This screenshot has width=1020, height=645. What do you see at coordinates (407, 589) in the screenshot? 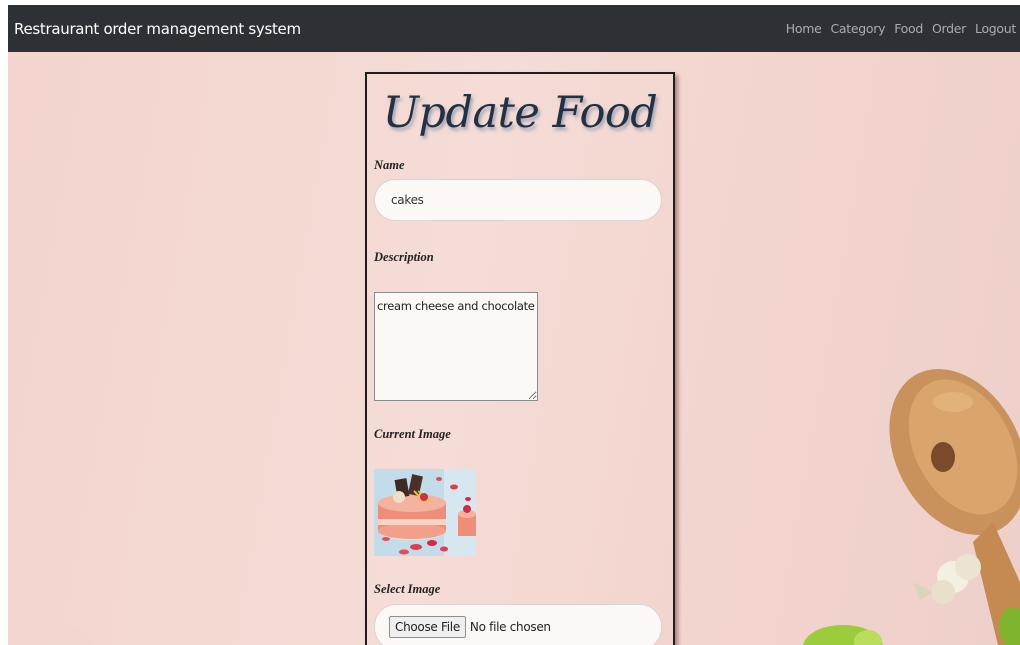
I see `select-image-label: Select Image` at bounding box center [407, 589].